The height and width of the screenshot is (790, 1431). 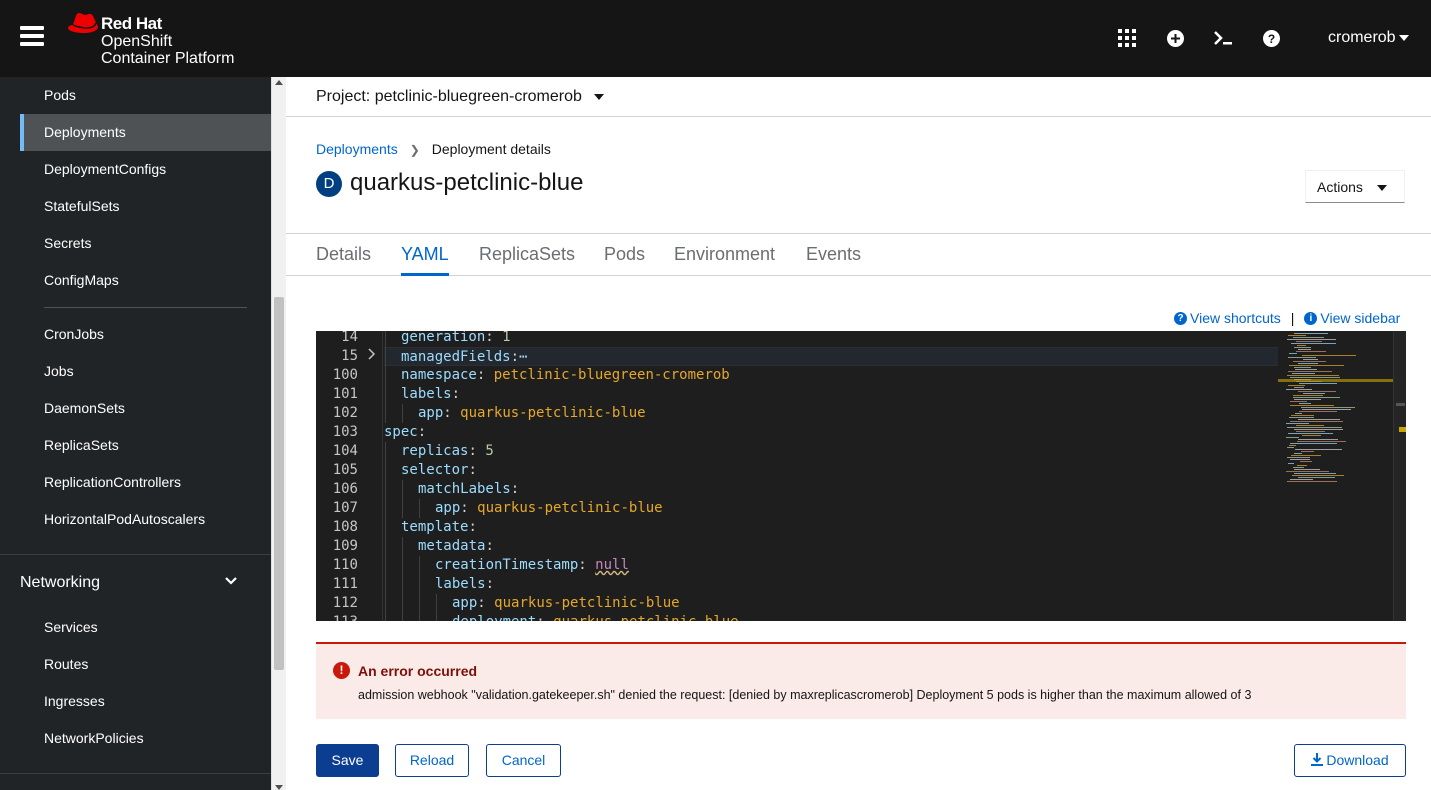 What do you see at coordinates (1127, 38) in the screenshot?
I see `grid-icon` at bounding box center [1127, 38].